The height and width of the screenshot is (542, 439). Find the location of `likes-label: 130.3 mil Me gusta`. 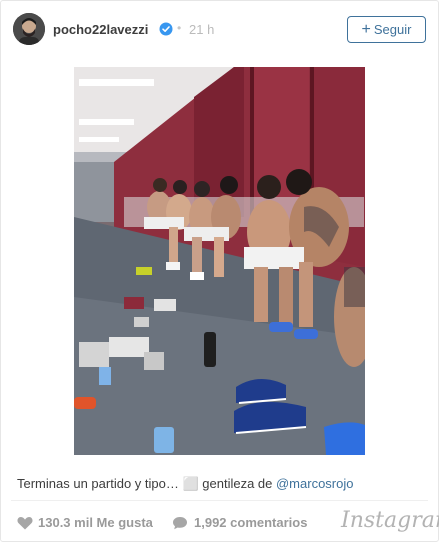

likes-label: 130.3 mil Me gusta is located at coordinates (95, 522).